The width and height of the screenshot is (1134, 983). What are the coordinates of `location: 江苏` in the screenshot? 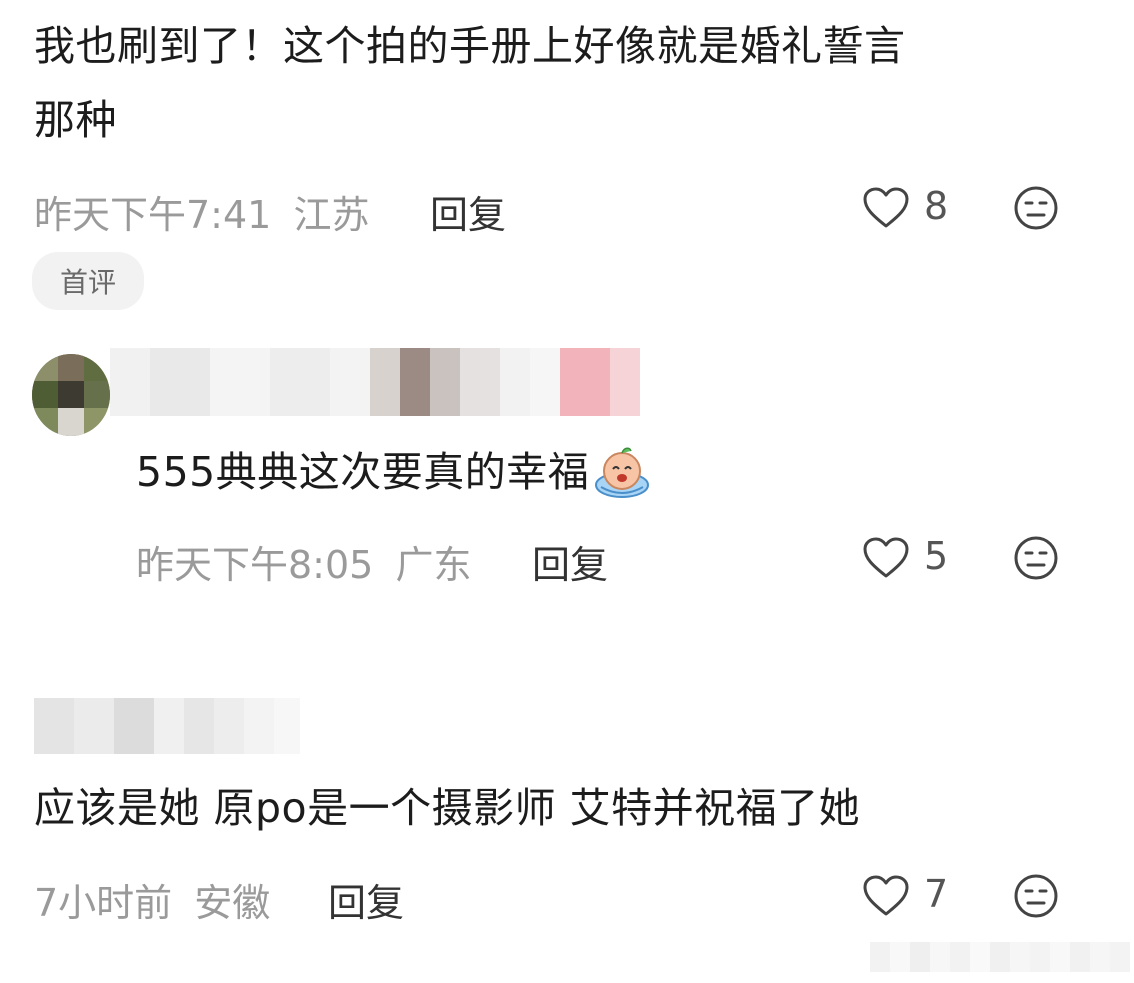 It's located at (331, 215).